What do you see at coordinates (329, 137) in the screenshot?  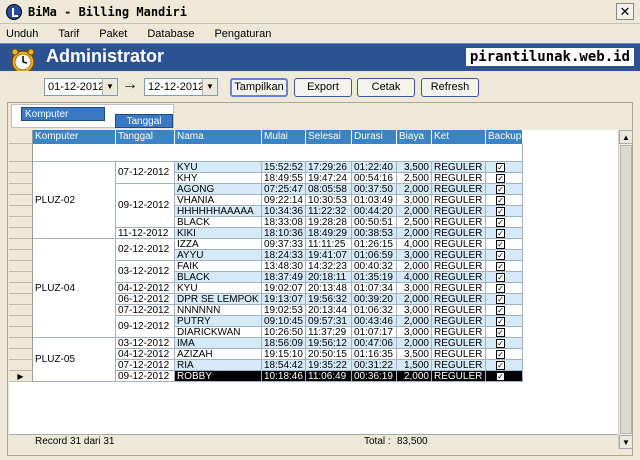 I see `column-header-selesai: Selesai` at bounding box center [329, 137].